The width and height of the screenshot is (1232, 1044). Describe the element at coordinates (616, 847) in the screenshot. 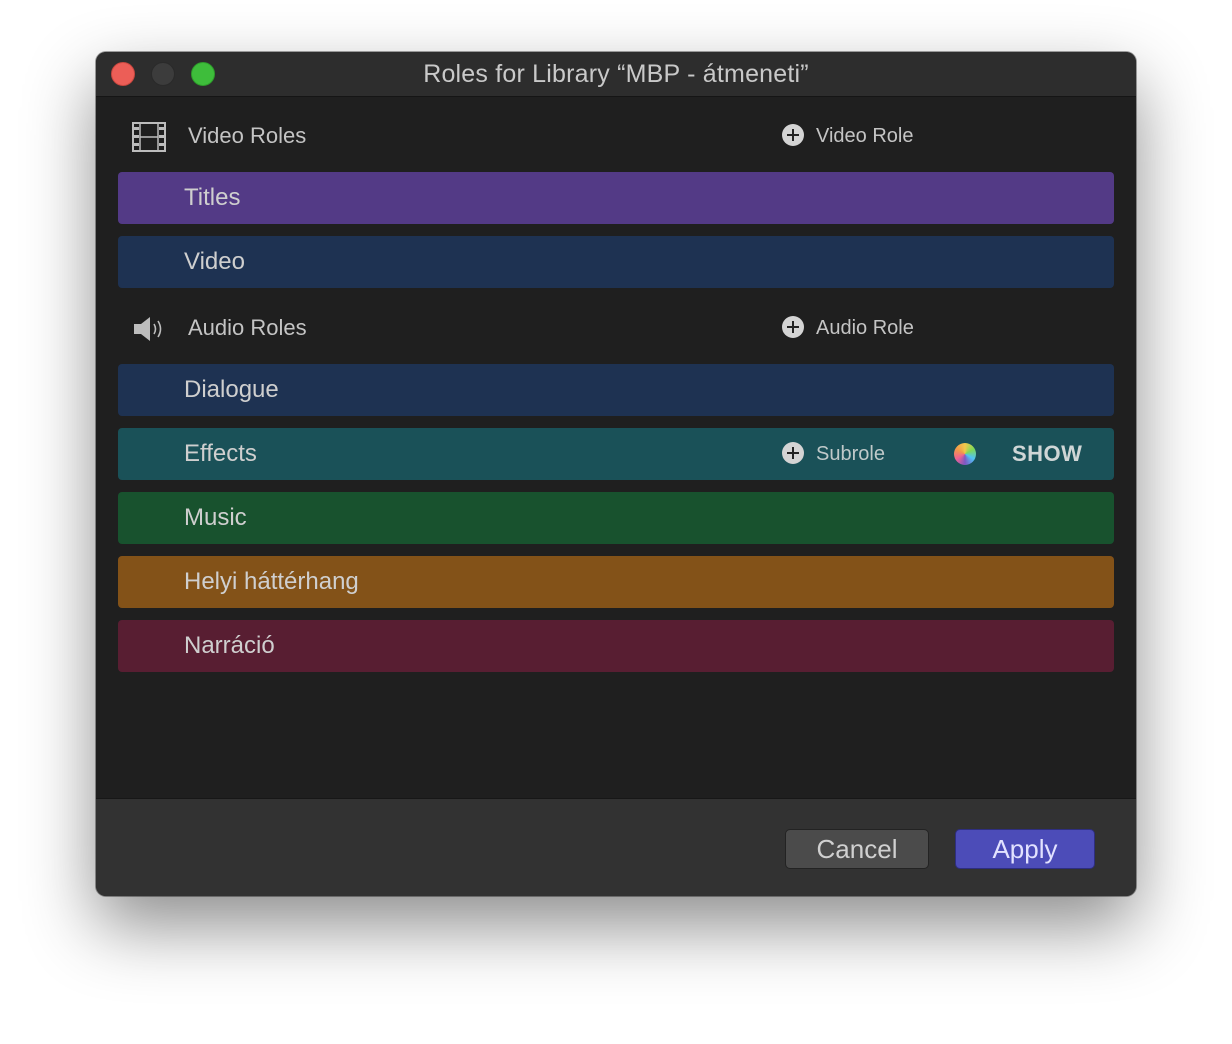

I see `dialog-footer: Cancel Apply` at that location.